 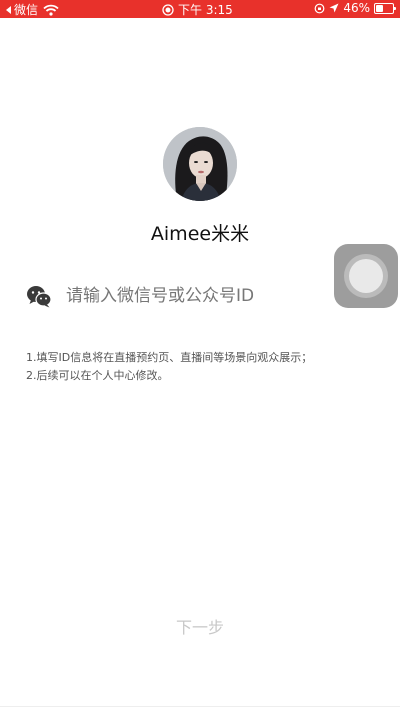 What do you see at coordinates (97, 375) in the screenshot?
I see `note-line-2: 2.后续可以在个人中心修改。` at bounding box center [97, 375].